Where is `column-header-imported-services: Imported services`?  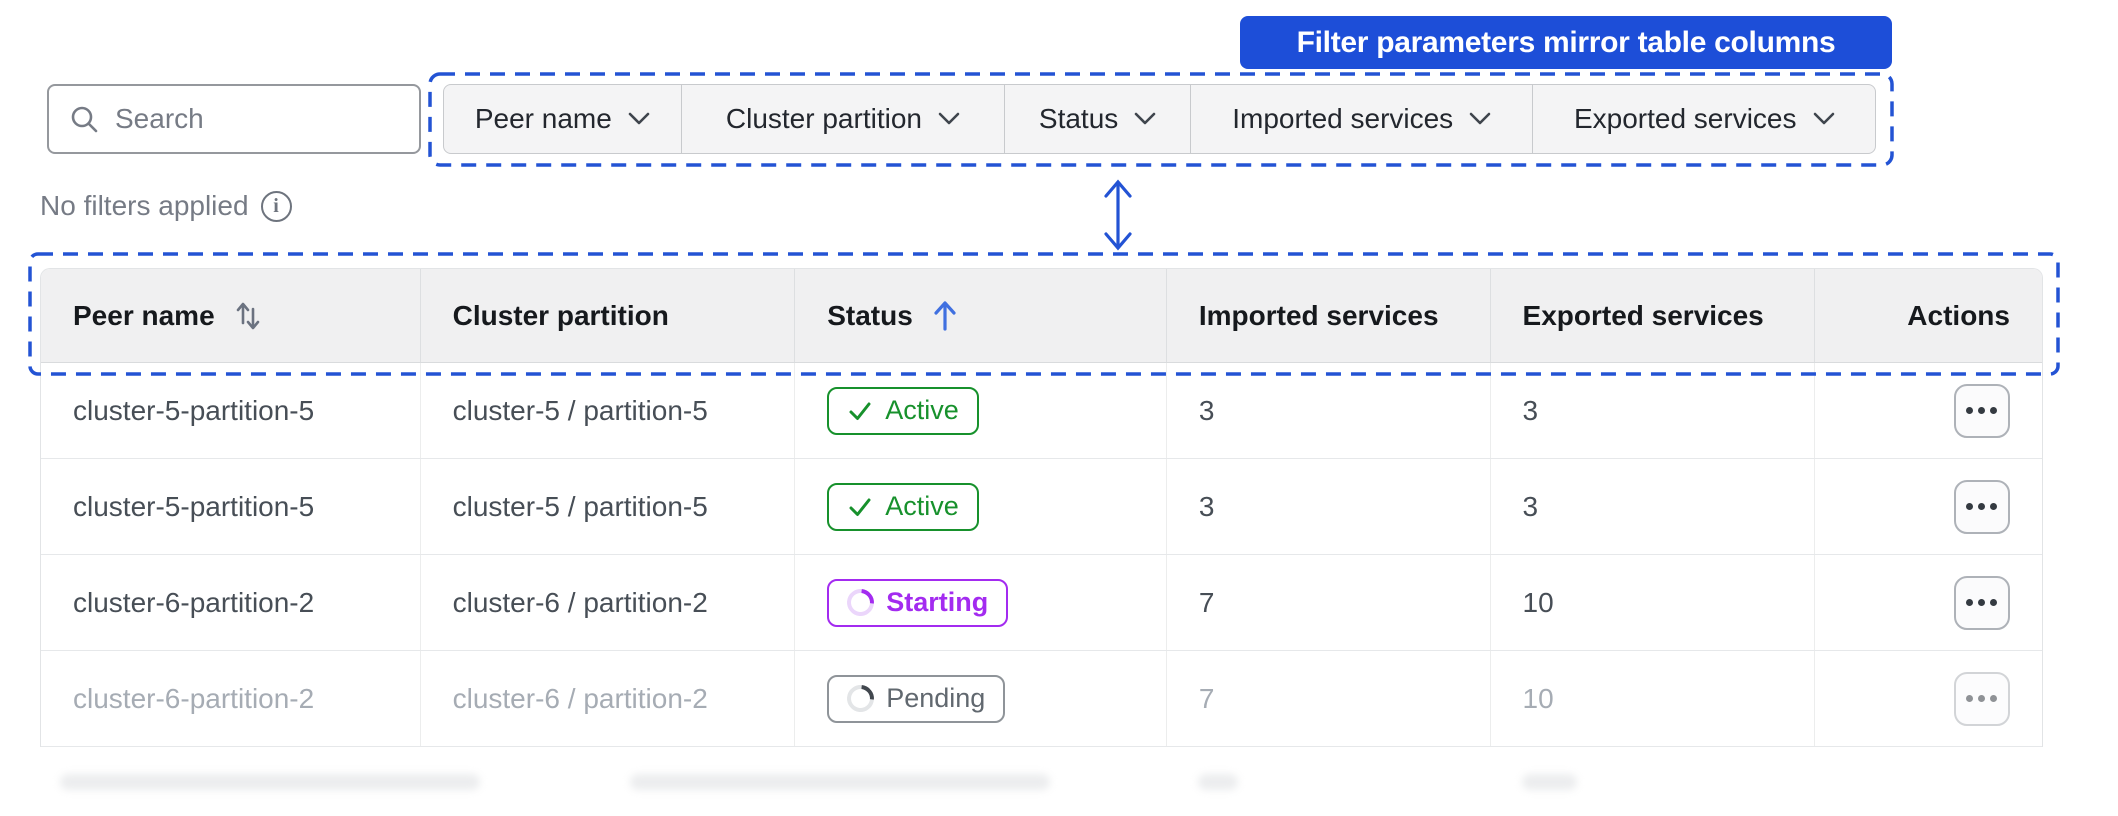 column-header-imported-services: Imported services is located at coordinates (1327, 315).